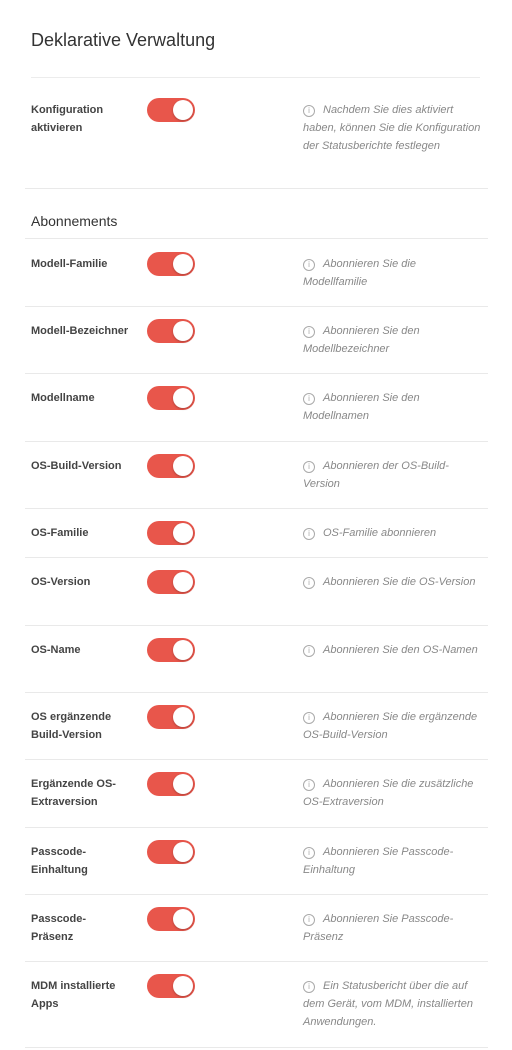  Describe the element at coordinates (80, 331) in the screenshot. I see `row-label: Modell-Bezeichner` at that location.